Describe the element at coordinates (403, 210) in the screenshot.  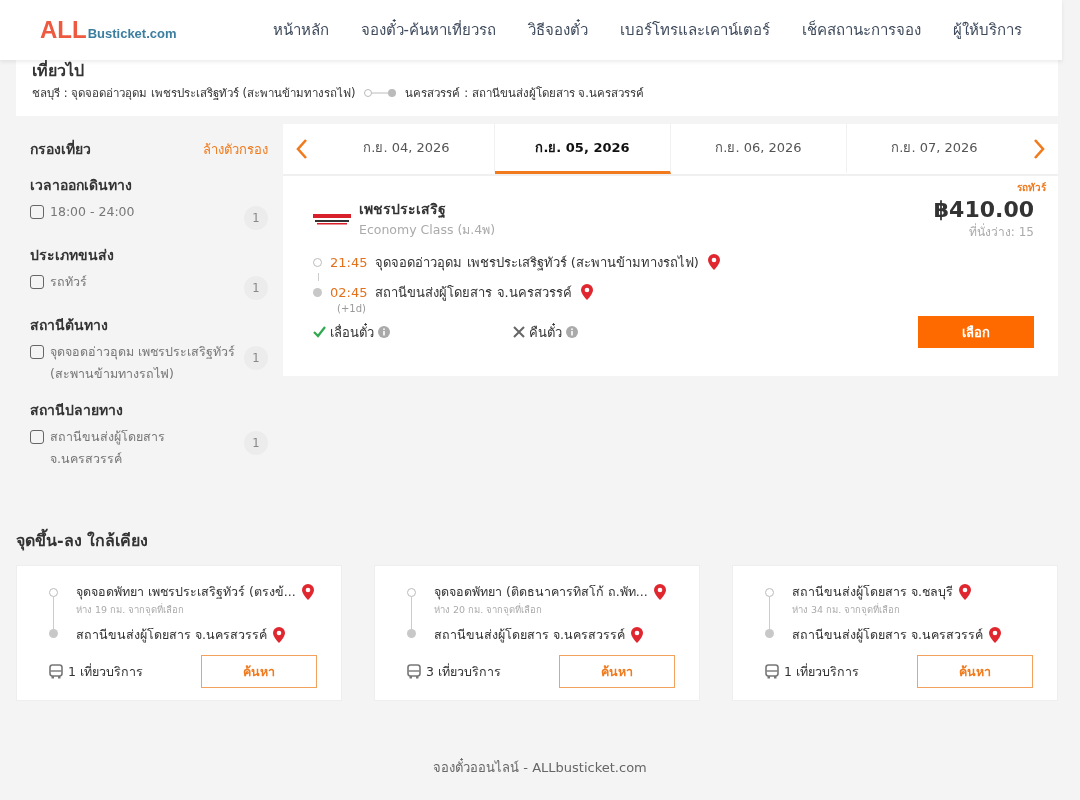
I see `operator-name: เพชรประเสริฐ` at that location.